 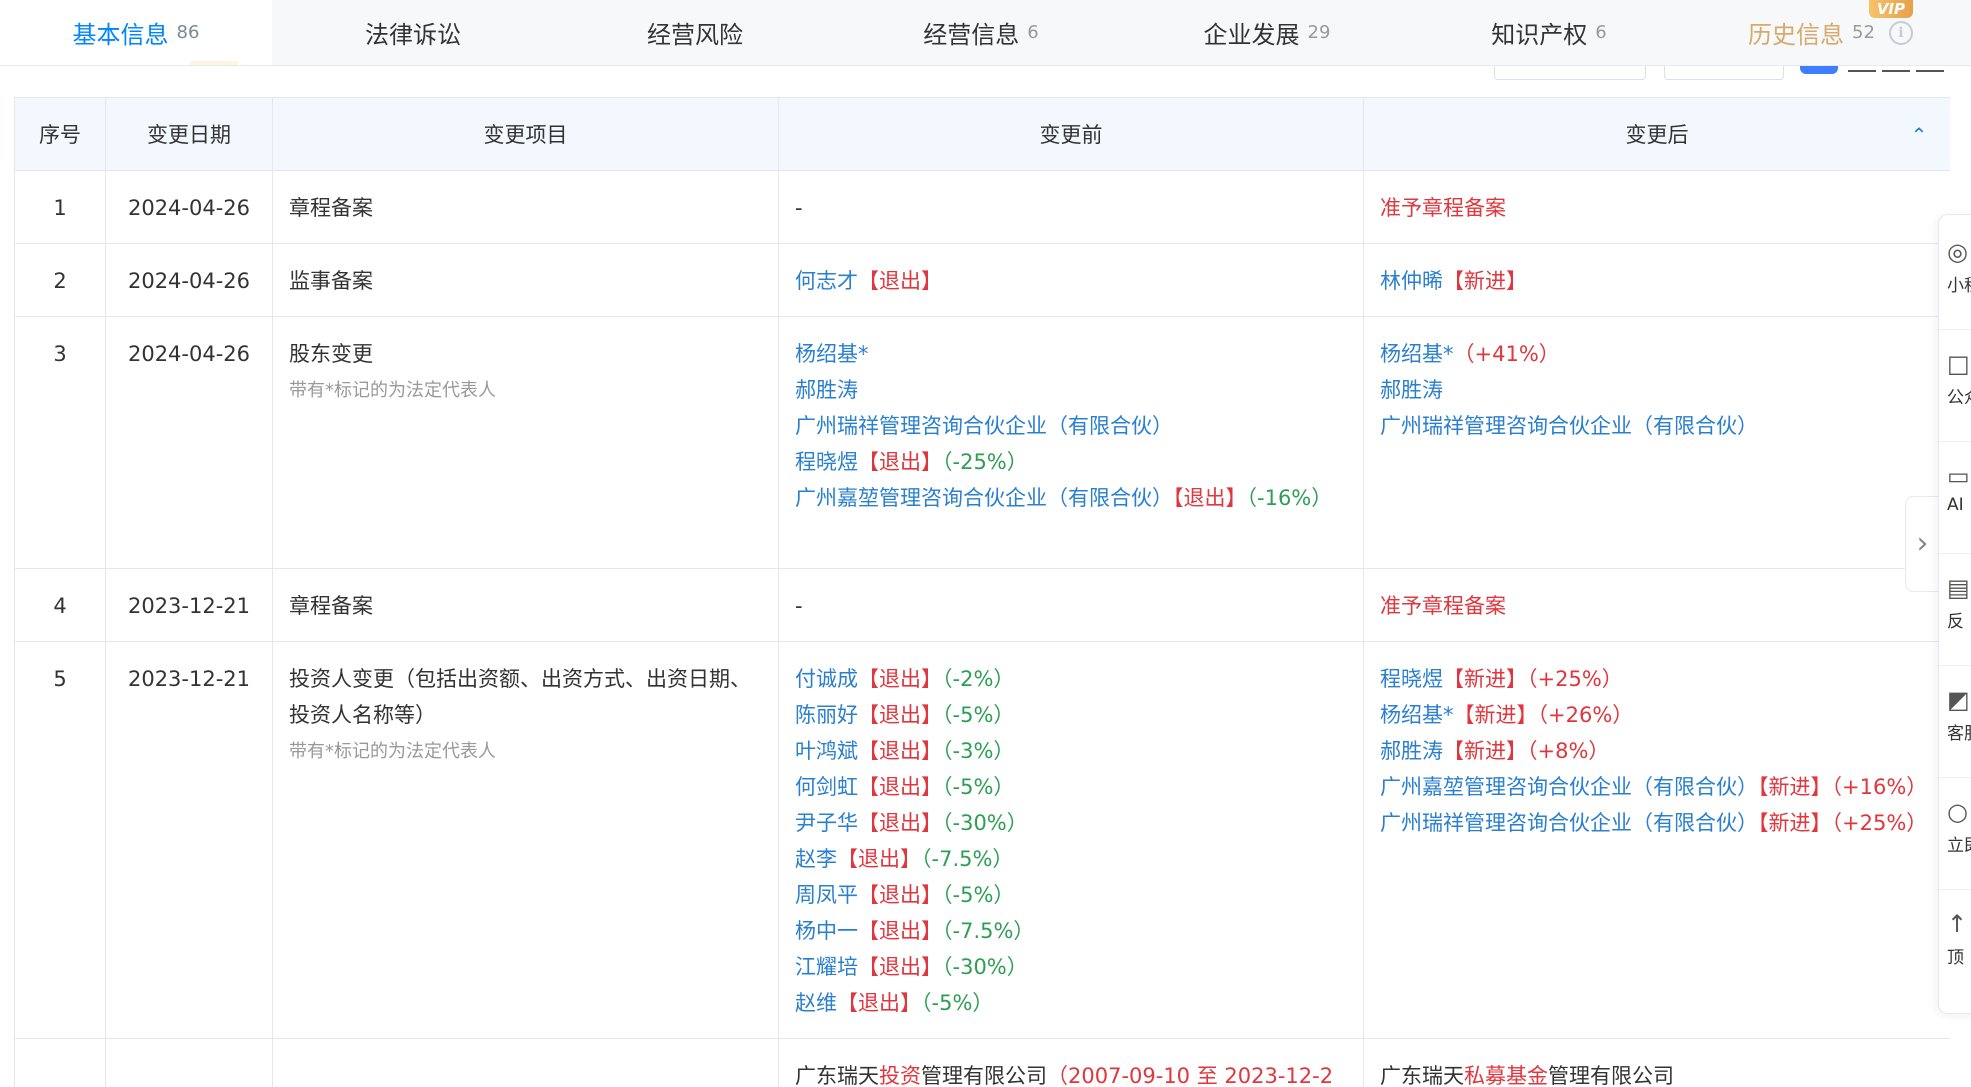 What do you see at coordinates (60, 134) in the screenshot?
I see `header-no: 序号` at bounding box center [60, 134].